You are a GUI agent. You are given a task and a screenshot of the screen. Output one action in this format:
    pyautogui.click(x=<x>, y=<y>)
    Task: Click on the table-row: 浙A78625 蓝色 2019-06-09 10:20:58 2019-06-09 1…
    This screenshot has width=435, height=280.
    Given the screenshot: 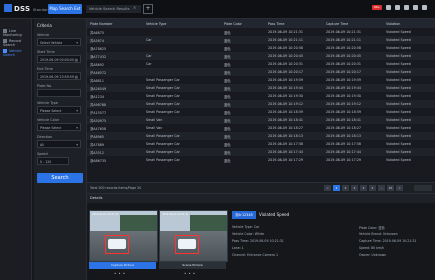 What is the action you would take?
    pyautogui.click(x=261, y=48)
    